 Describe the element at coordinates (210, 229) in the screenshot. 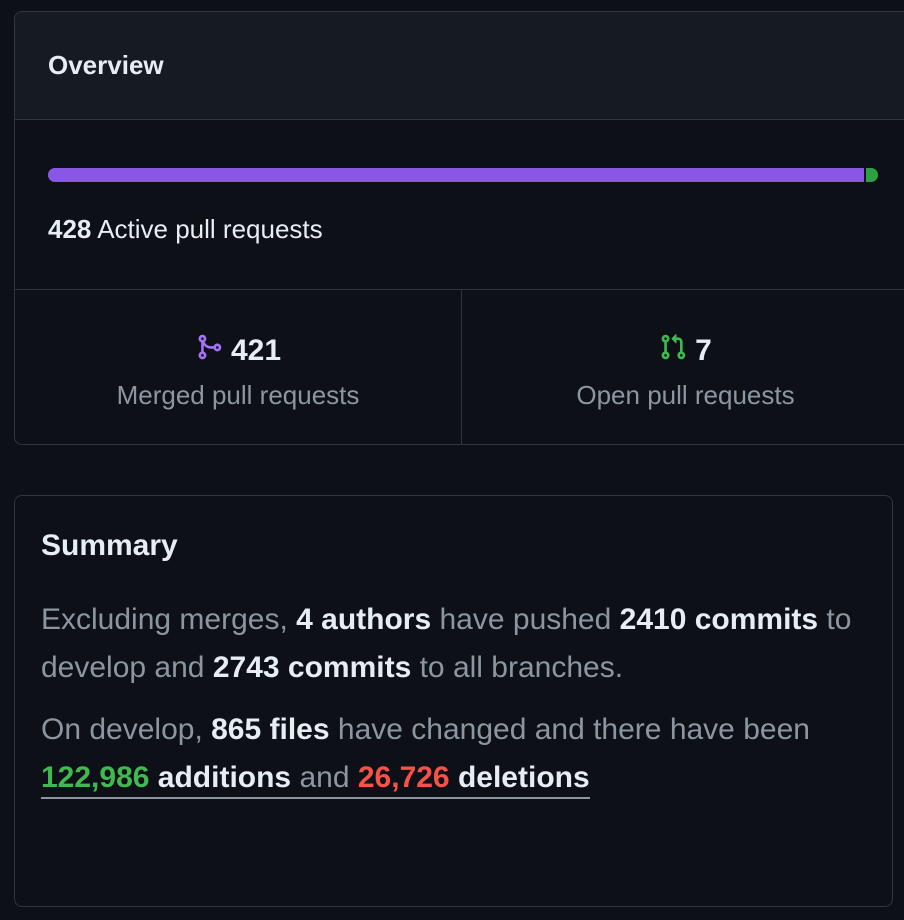

I see `active-label: Active pull requests` at that location.